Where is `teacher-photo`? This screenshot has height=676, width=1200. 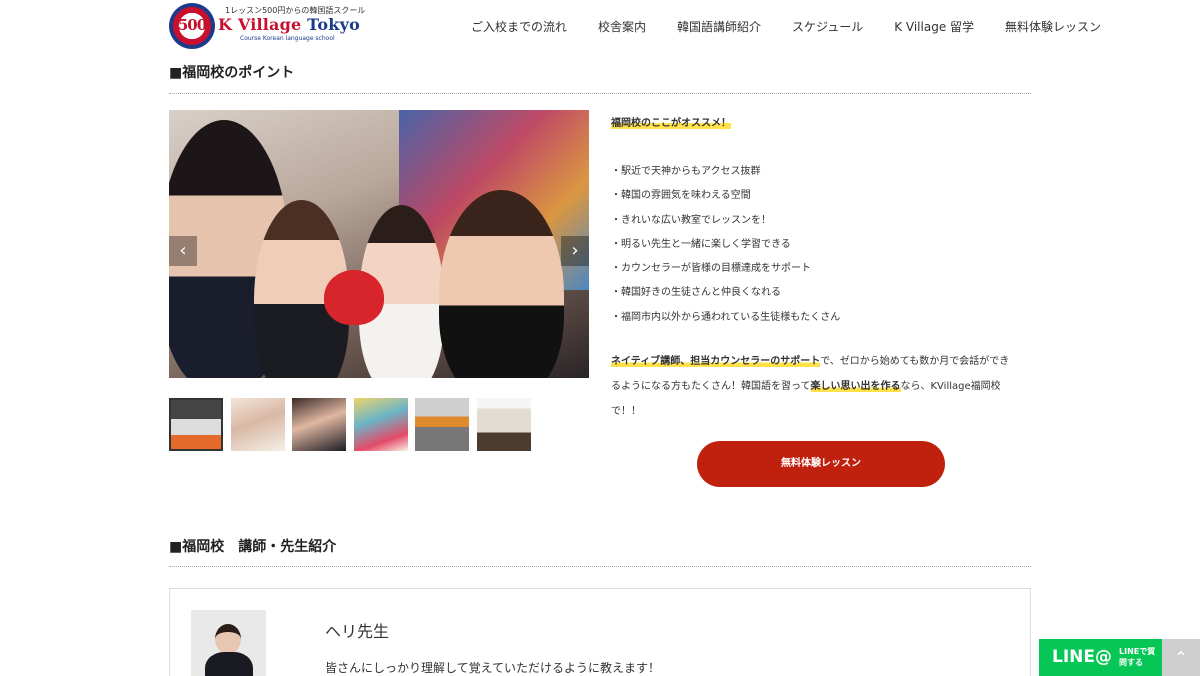
teacher-photo is located at coordinates (228, 643).